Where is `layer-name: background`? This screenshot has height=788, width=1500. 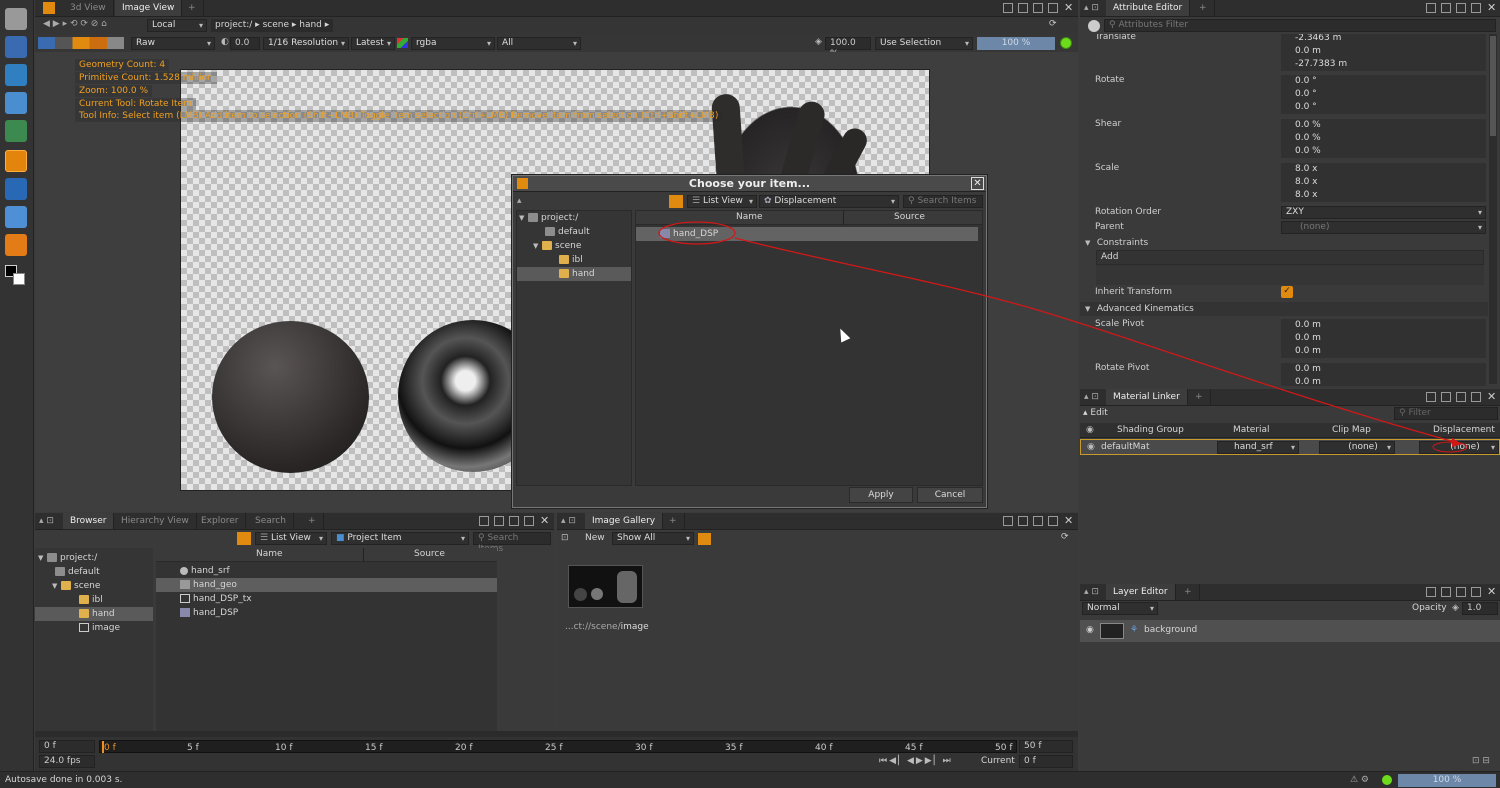
layer-name: background is located at coordinates (1170, 630).